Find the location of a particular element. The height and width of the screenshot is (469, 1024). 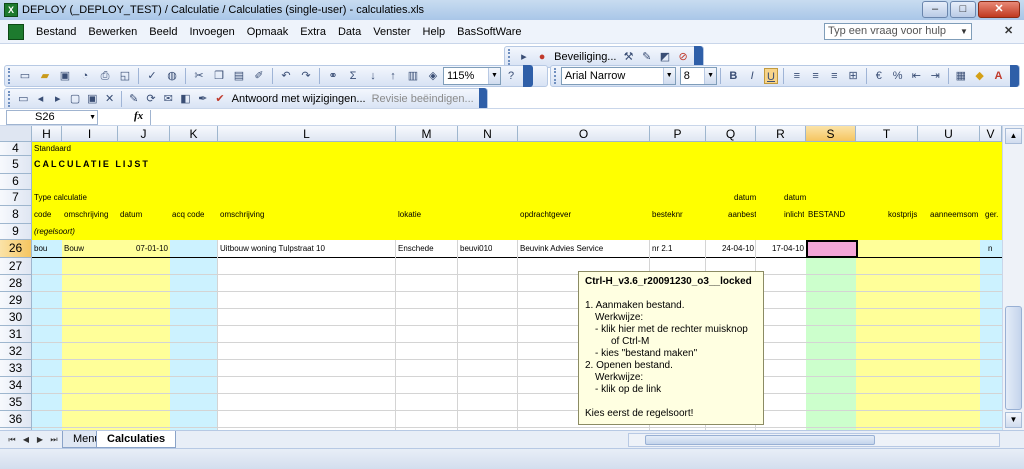

print-preview-icon: ◱ is located at coordinates (125, 76).